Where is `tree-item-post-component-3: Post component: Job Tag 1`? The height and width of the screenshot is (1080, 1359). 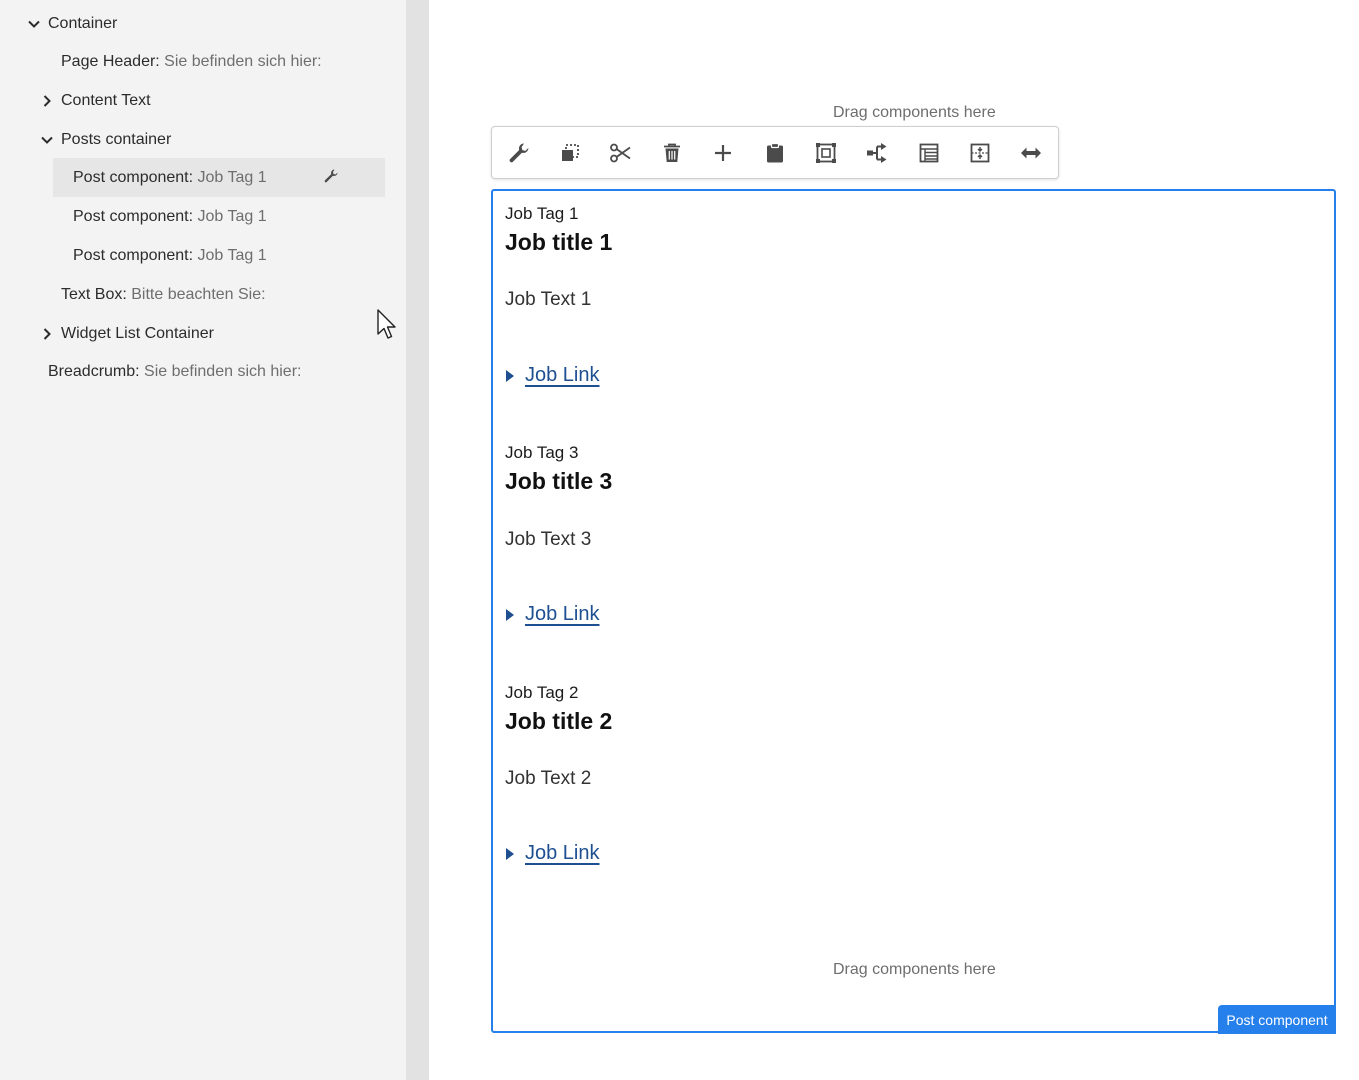 tree-item-post-component-3: Post component: Job Tag 1 is located at coordinates (219, 255).